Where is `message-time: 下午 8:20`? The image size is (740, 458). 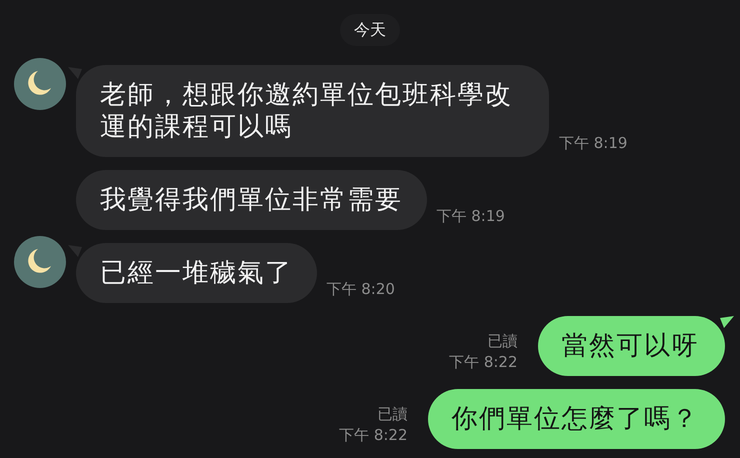
message-time: 下午 8:20 is located at coordinates (360, 289).